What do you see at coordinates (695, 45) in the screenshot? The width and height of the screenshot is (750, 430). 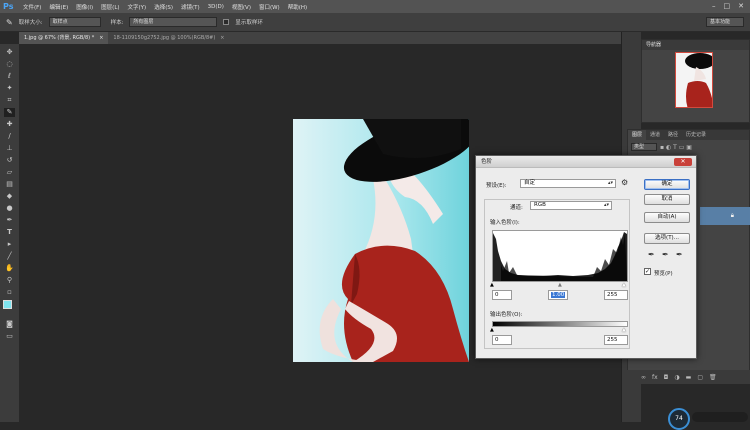 I see `navigator-tab: 导航器` at bounding box center [695, 45].